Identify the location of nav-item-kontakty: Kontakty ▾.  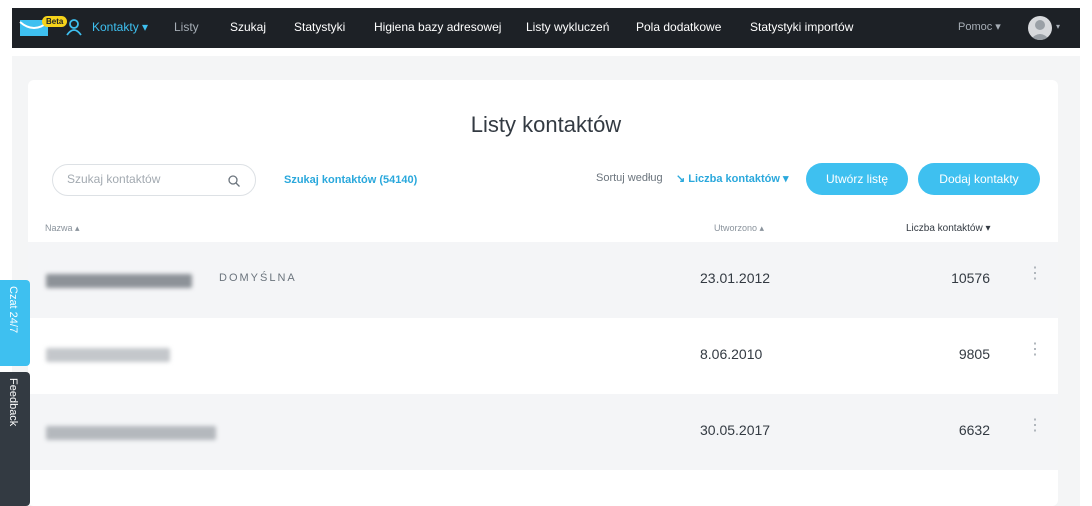
(120, 27).